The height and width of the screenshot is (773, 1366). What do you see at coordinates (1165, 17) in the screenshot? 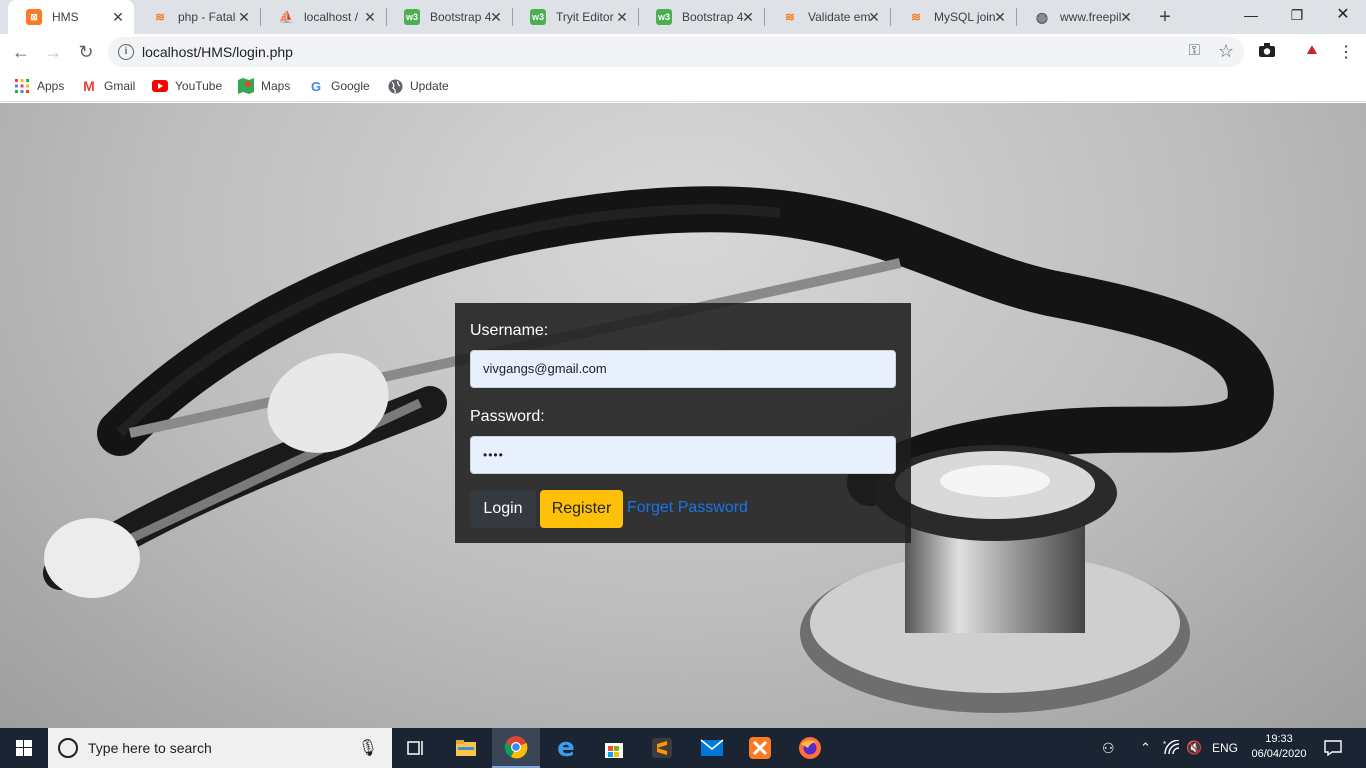
I see `new-tab-button: +` at bounding box center [1165, 17].